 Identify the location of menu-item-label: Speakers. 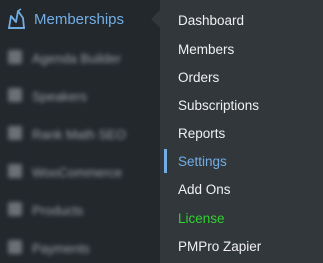
(59, 96).